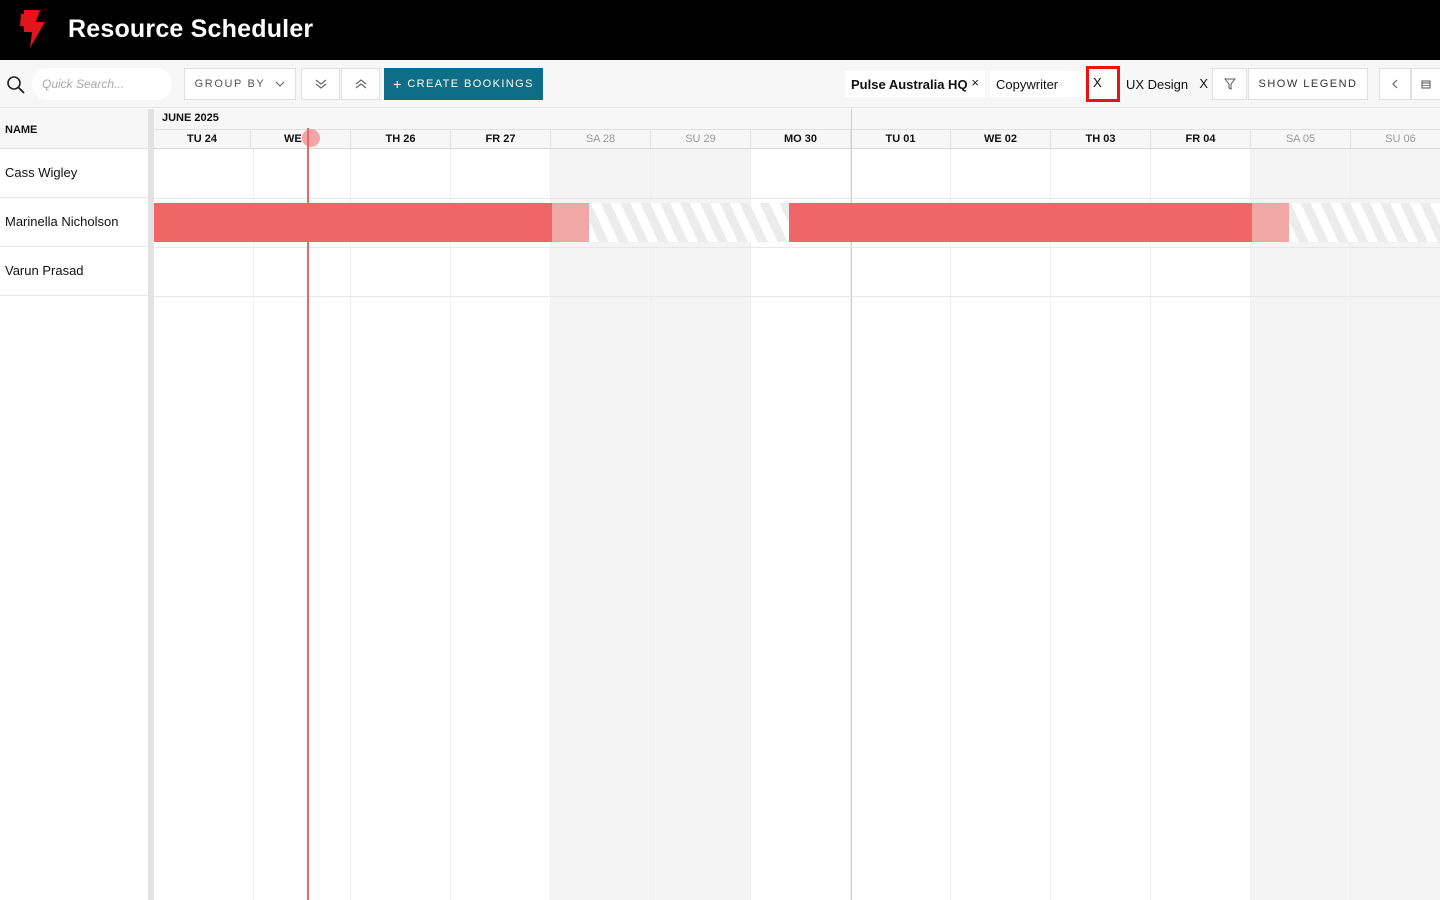  Describe the element at coordinates (1103, 84) in the screenshot. I see `remove-copywriter-filter-button: X` at that location.